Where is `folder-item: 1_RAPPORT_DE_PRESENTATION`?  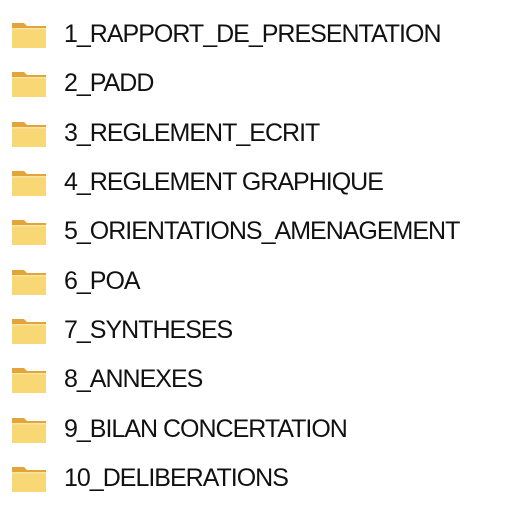
folder-item: 1_RAPPORT_DE_PRESENTATION is located at coordinates (253, 34).